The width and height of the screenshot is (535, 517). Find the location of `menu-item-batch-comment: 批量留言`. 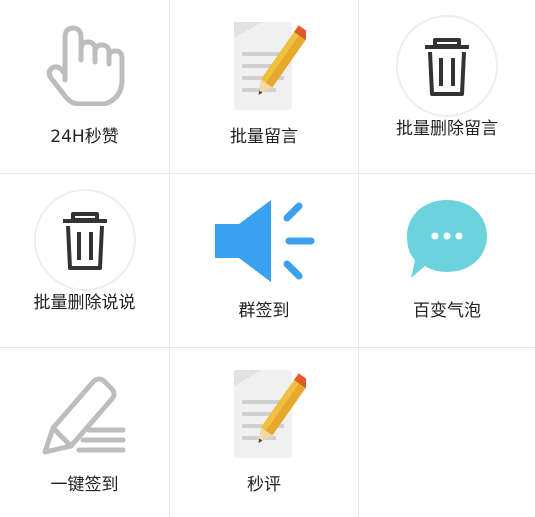

menu-item-batch-comment: 批量留言 is located at coordinates (264, 87).